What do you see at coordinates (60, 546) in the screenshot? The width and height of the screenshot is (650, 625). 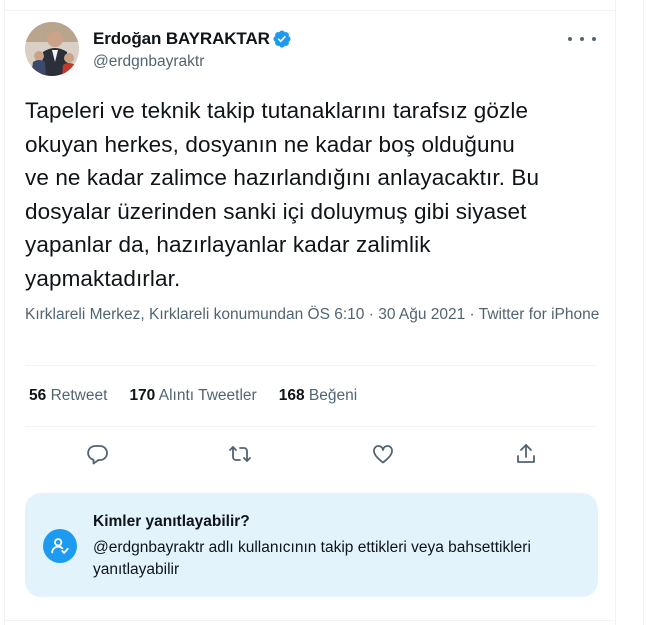 I see `mention-person-icon` at bounding box center [60, 546].